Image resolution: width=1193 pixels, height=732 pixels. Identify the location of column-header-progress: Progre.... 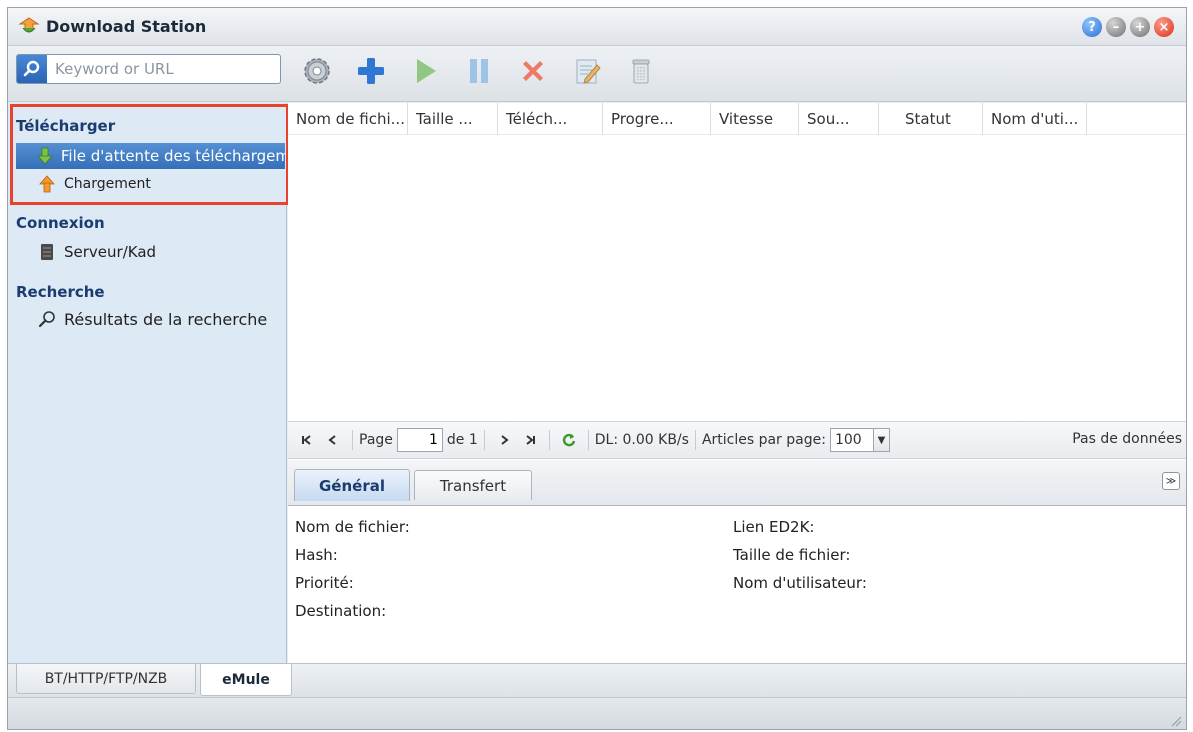
(657, 119).